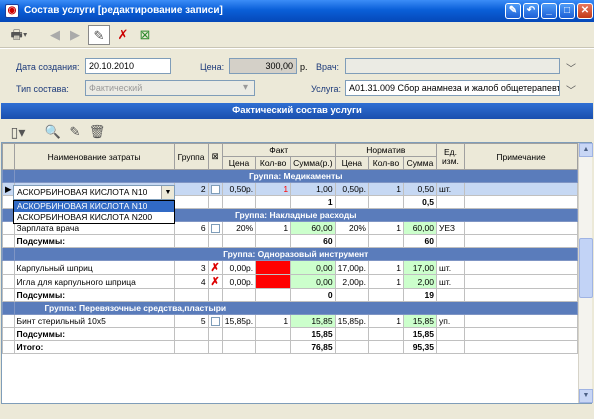 Image resolution: width=594 pixels, height=419 pixels. Describe the element at coordinates (520, 156) in the screenshot. I see `note-header: Примечание` at that location.